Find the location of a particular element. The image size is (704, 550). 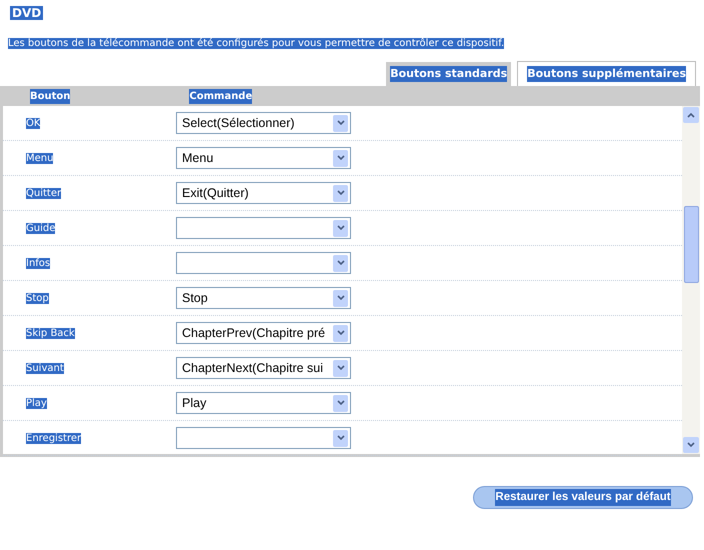

button-name: Enregistrer is located at coordinates (54, 438).